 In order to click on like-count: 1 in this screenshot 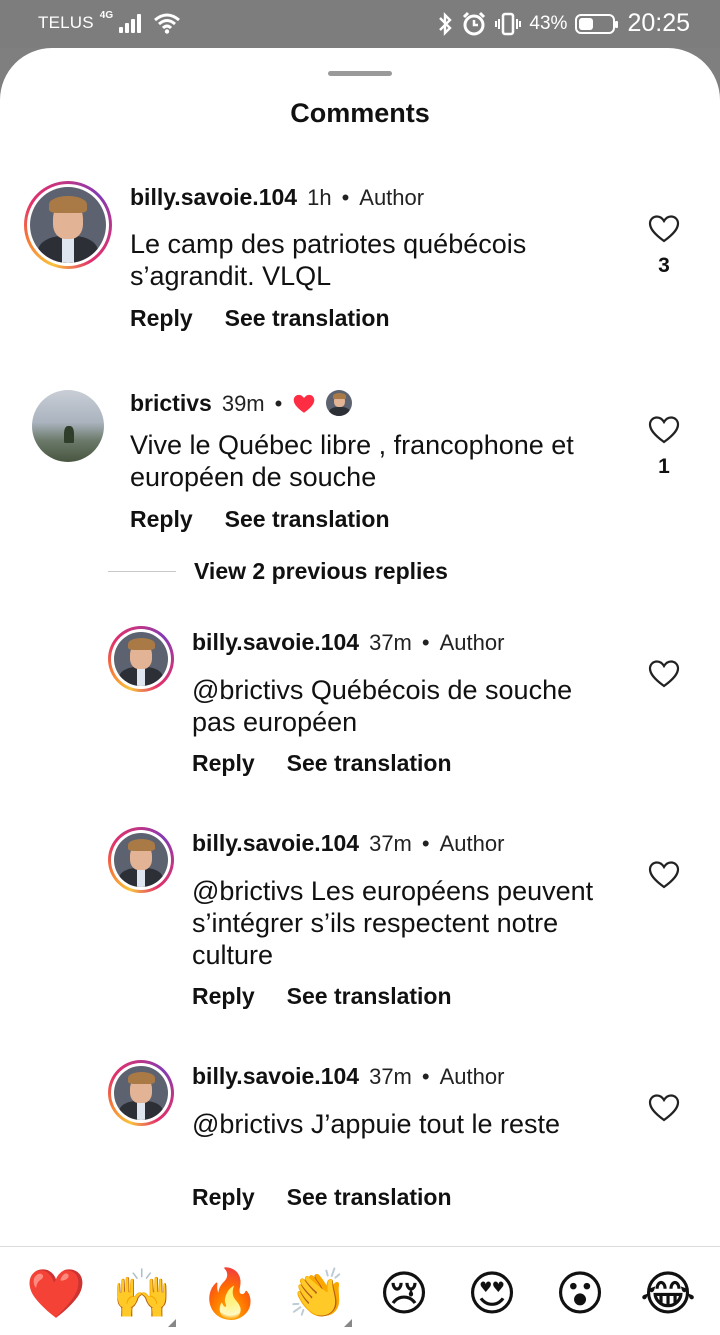, I will do `click(664, 466)`.